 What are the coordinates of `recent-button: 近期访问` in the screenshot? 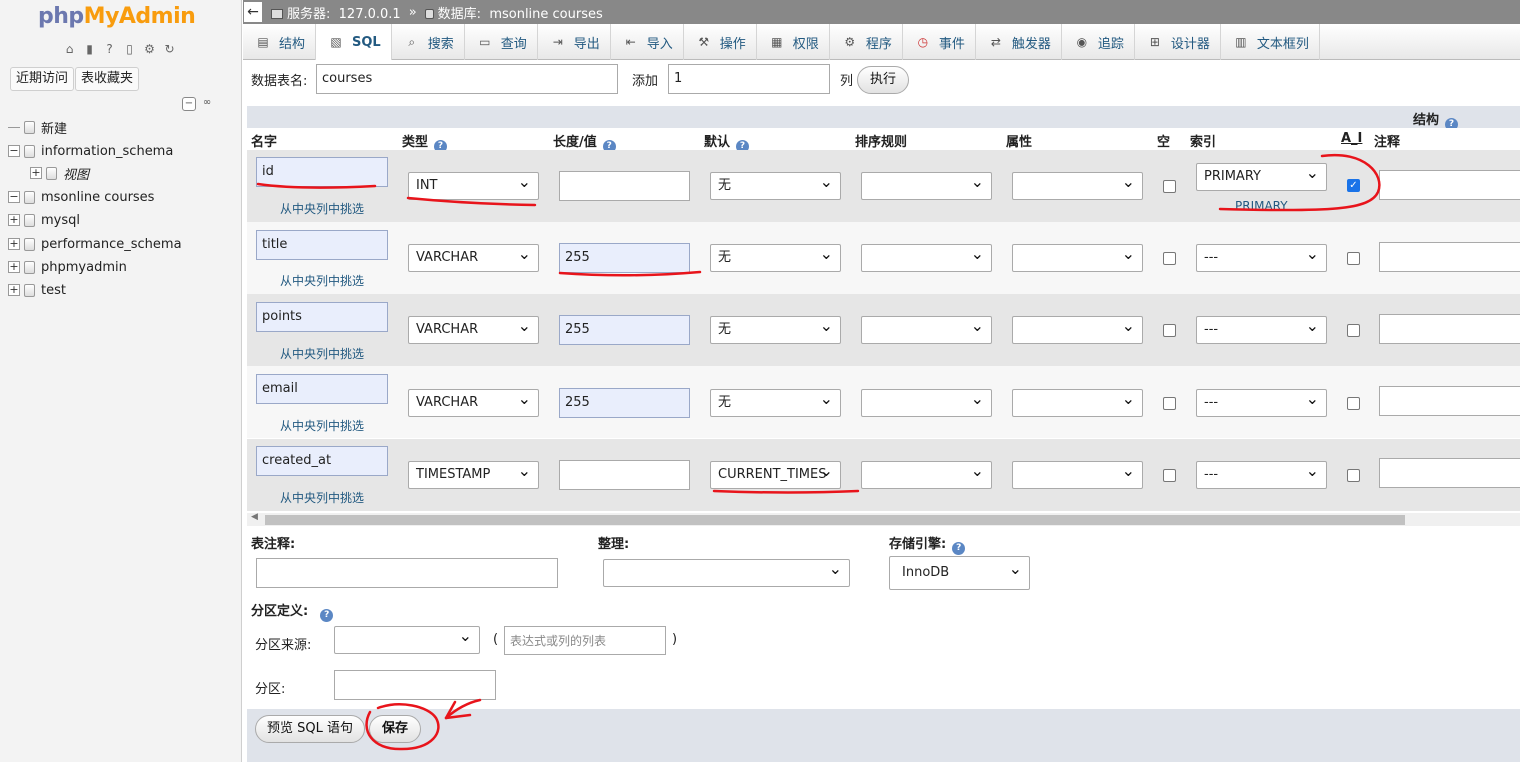 It's located at (42, 79).